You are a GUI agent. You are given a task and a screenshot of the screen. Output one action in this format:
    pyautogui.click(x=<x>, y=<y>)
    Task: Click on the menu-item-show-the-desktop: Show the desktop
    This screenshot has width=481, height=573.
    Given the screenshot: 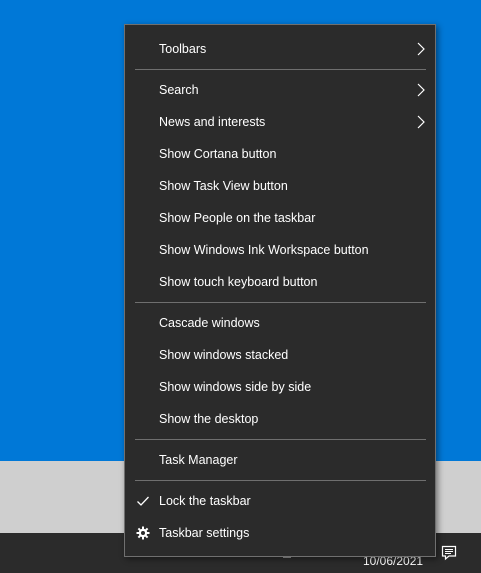 What is the action you would take?
    pyautogui.click(x=280, y=419)
    